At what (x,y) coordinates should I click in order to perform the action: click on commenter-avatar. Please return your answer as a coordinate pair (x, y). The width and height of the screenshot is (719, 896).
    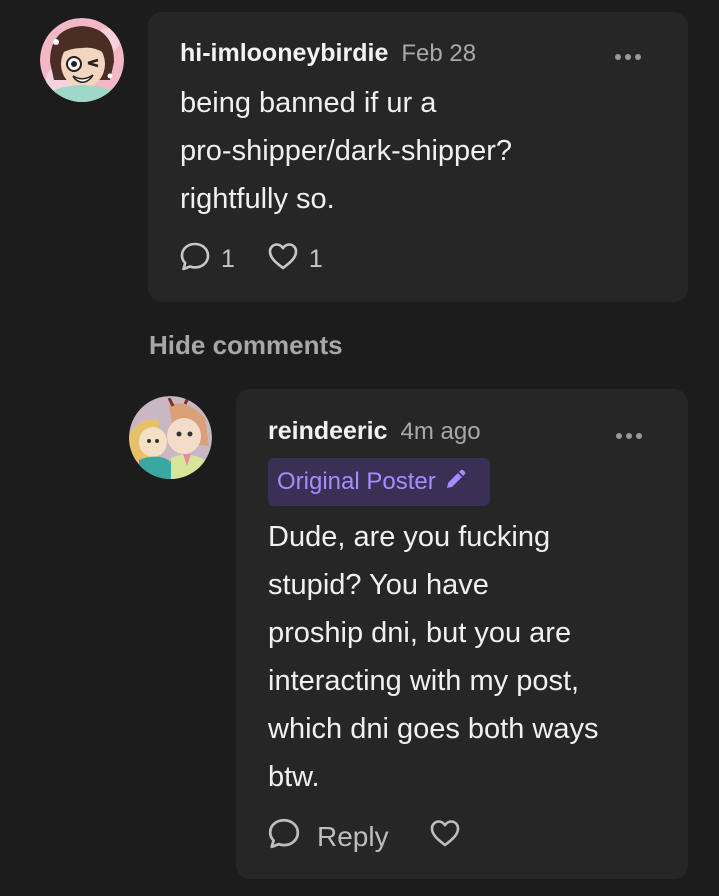
    Looking at the image, I should click on (82, 60).